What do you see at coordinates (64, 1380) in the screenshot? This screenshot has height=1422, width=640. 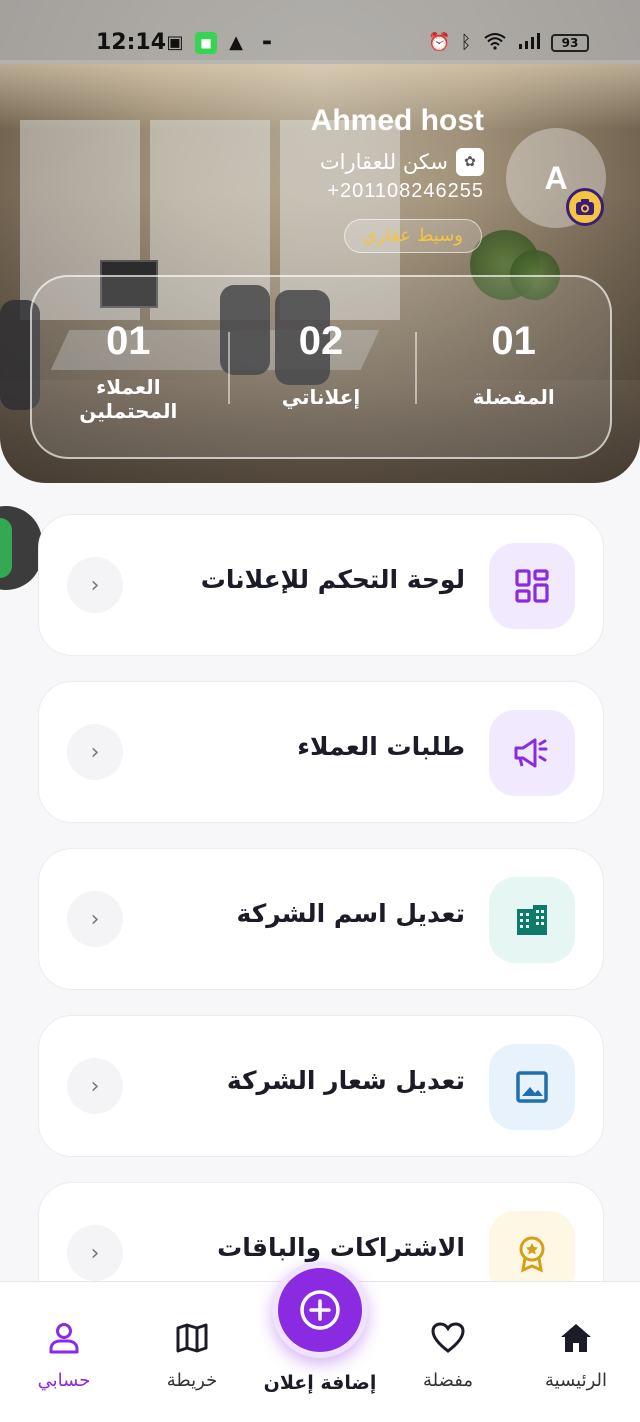 I see `nav-label: حسابي` at bounding box center [64, 1380].